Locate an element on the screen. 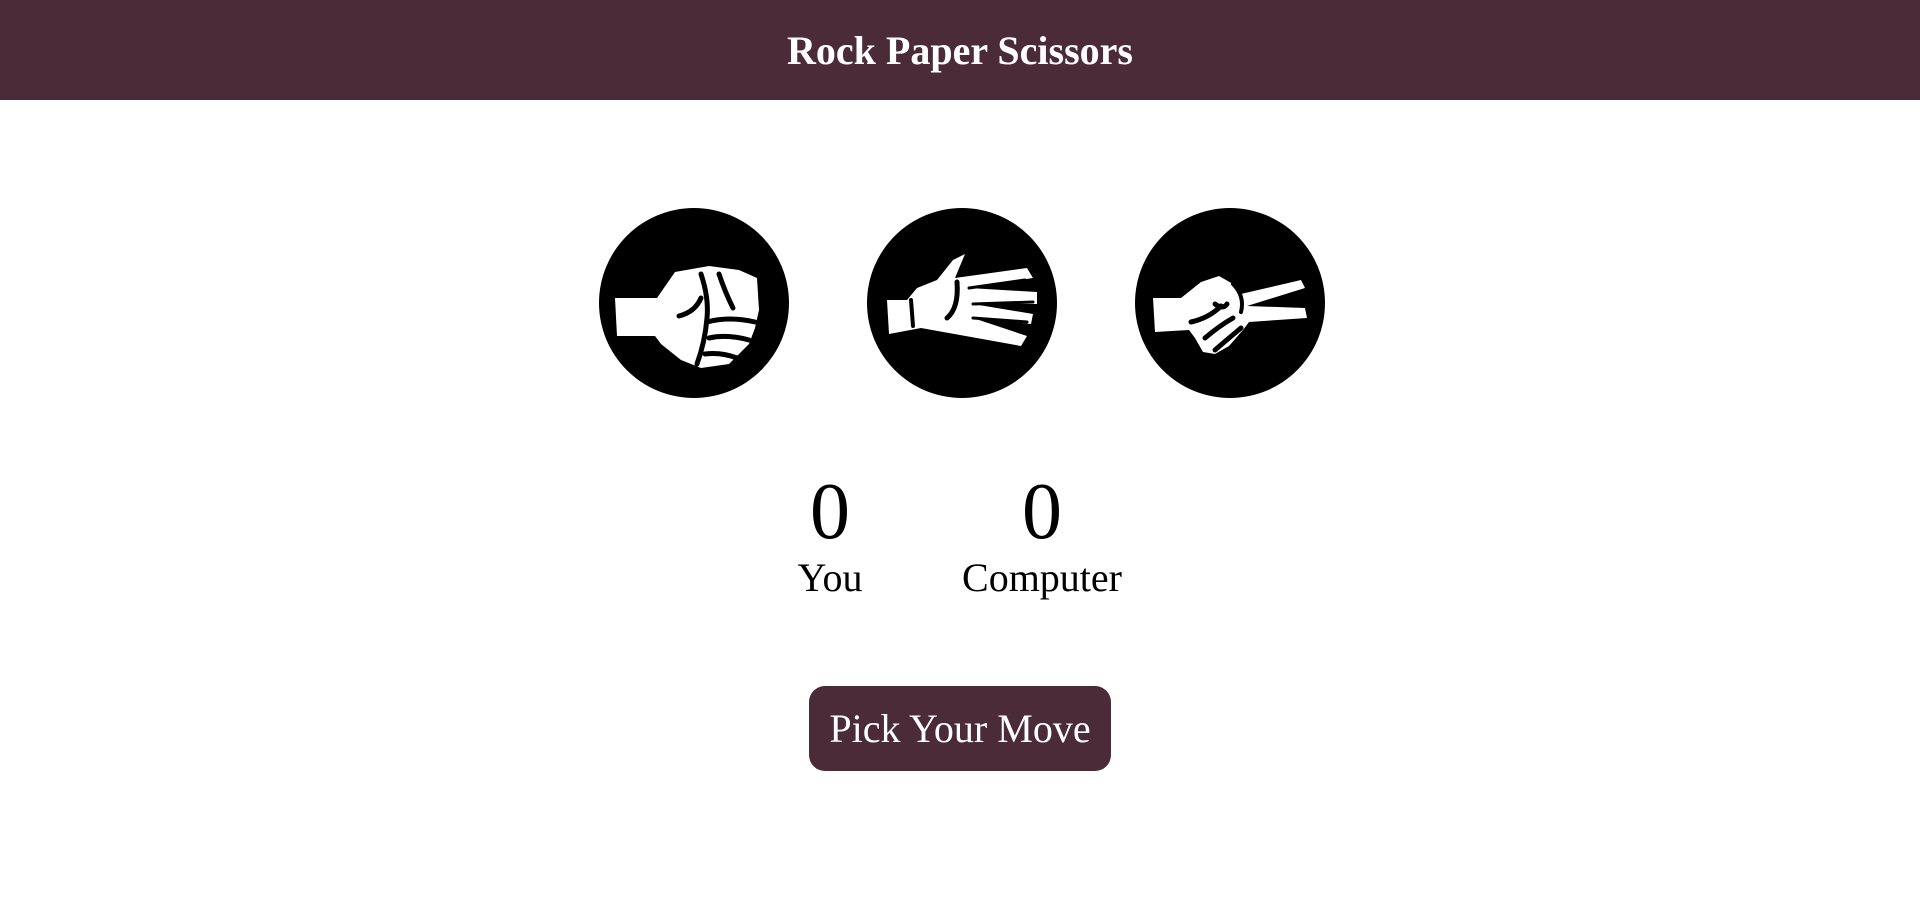  rock-button is located at coordinates (694, 303).